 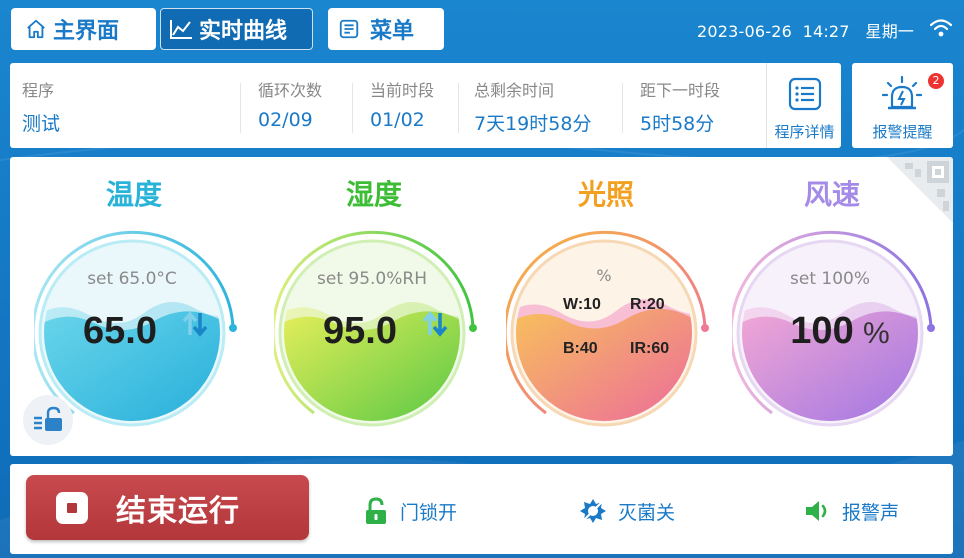 What do you see at coordinates (890, 31) in the screenshot?
I see `weekday-text: 星期一` at bounding box center [890, 31].